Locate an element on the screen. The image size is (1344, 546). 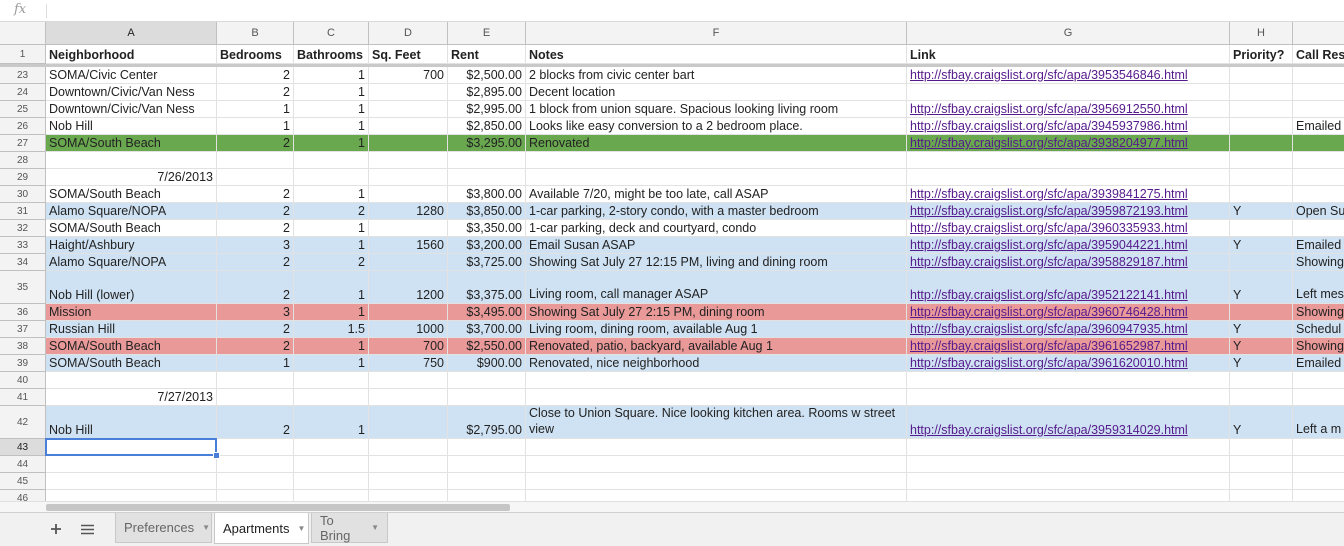
row-number: 27 is located at coordinates (23, 143).